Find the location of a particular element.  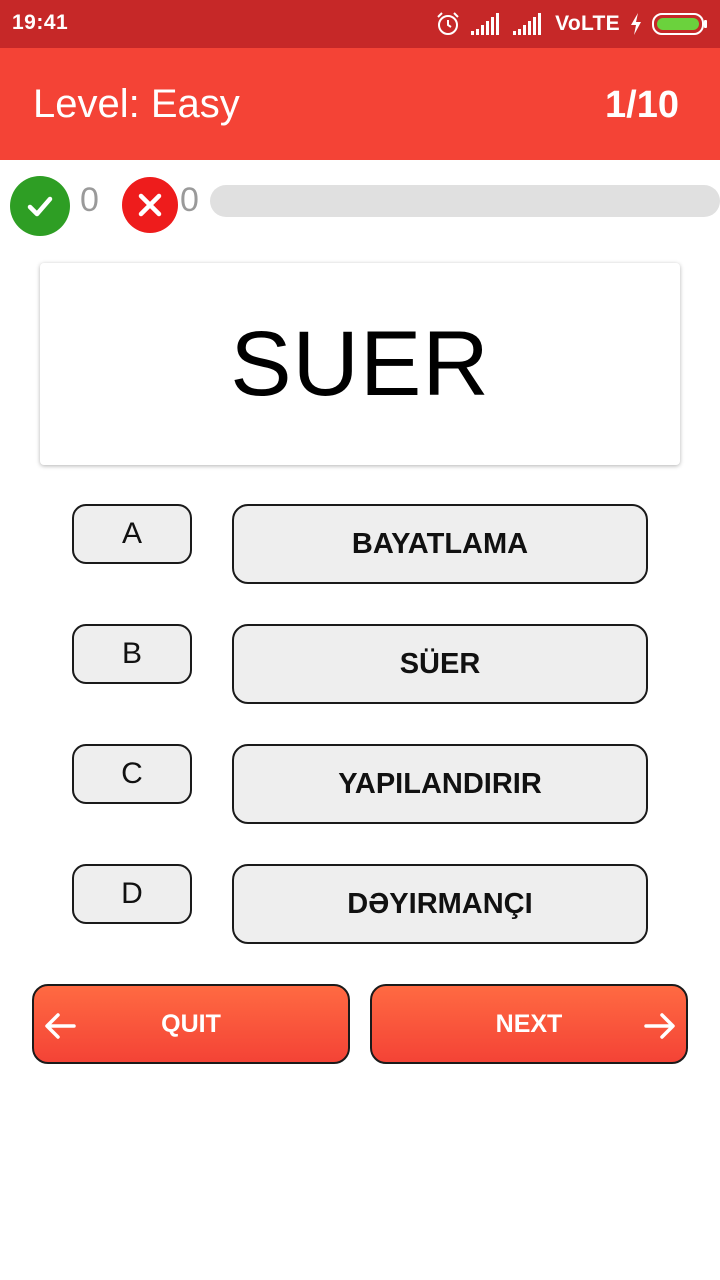

next-label: NEXT is located at coordinates (529, 1023).